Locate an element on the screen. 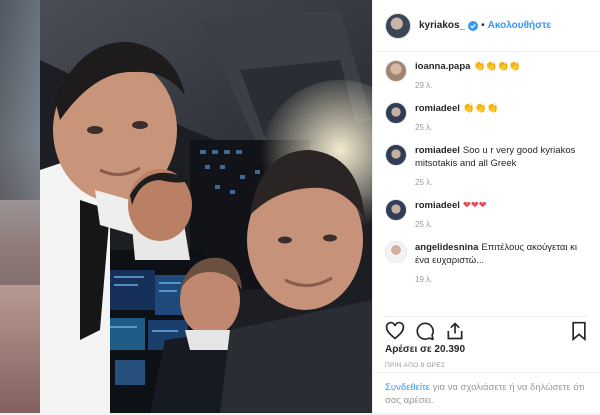 This screenshot has width=600, height=415. verified-icon is located at coordinates (473, 25).